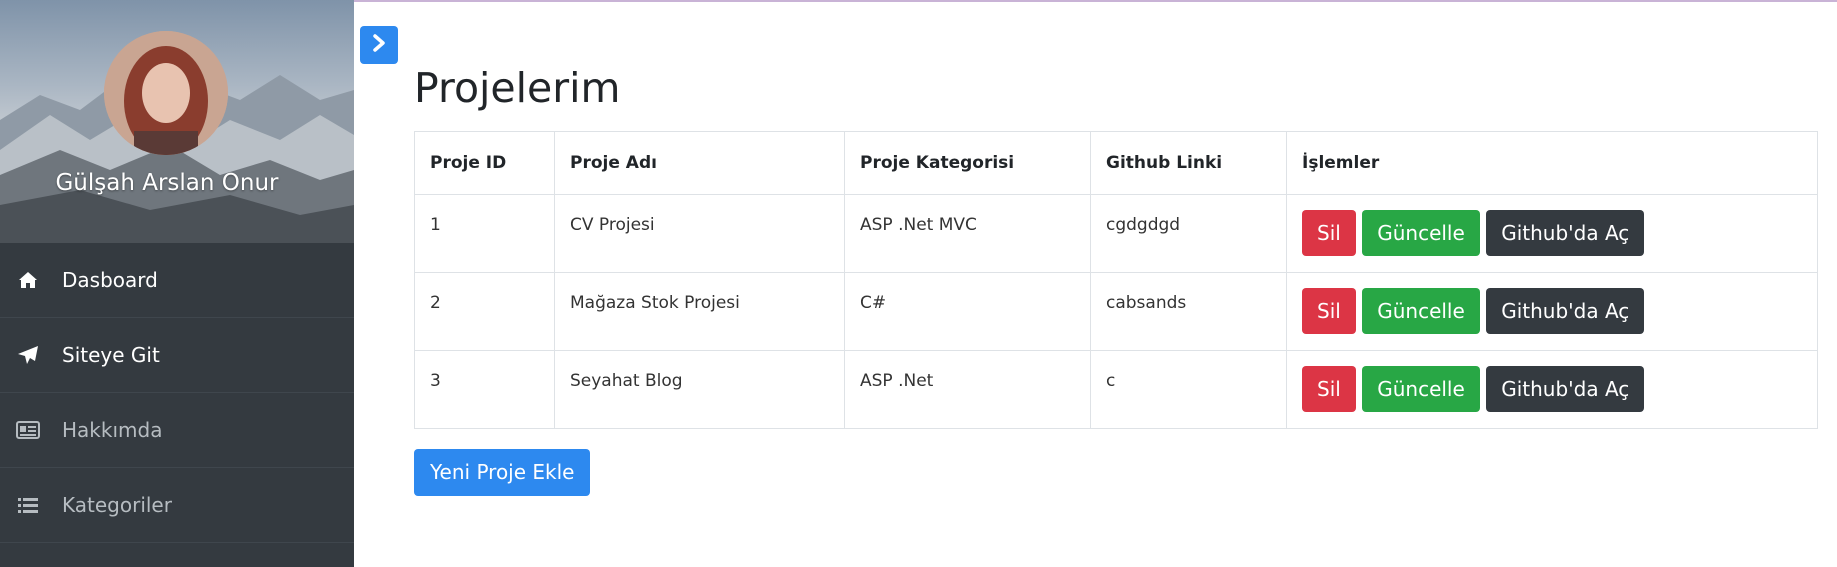 The width and height of the screenshot is (1837, 567). Describe the element at coordinates (699, 163) in the screenshot. I see `column-header: Proje Adı` at that location.